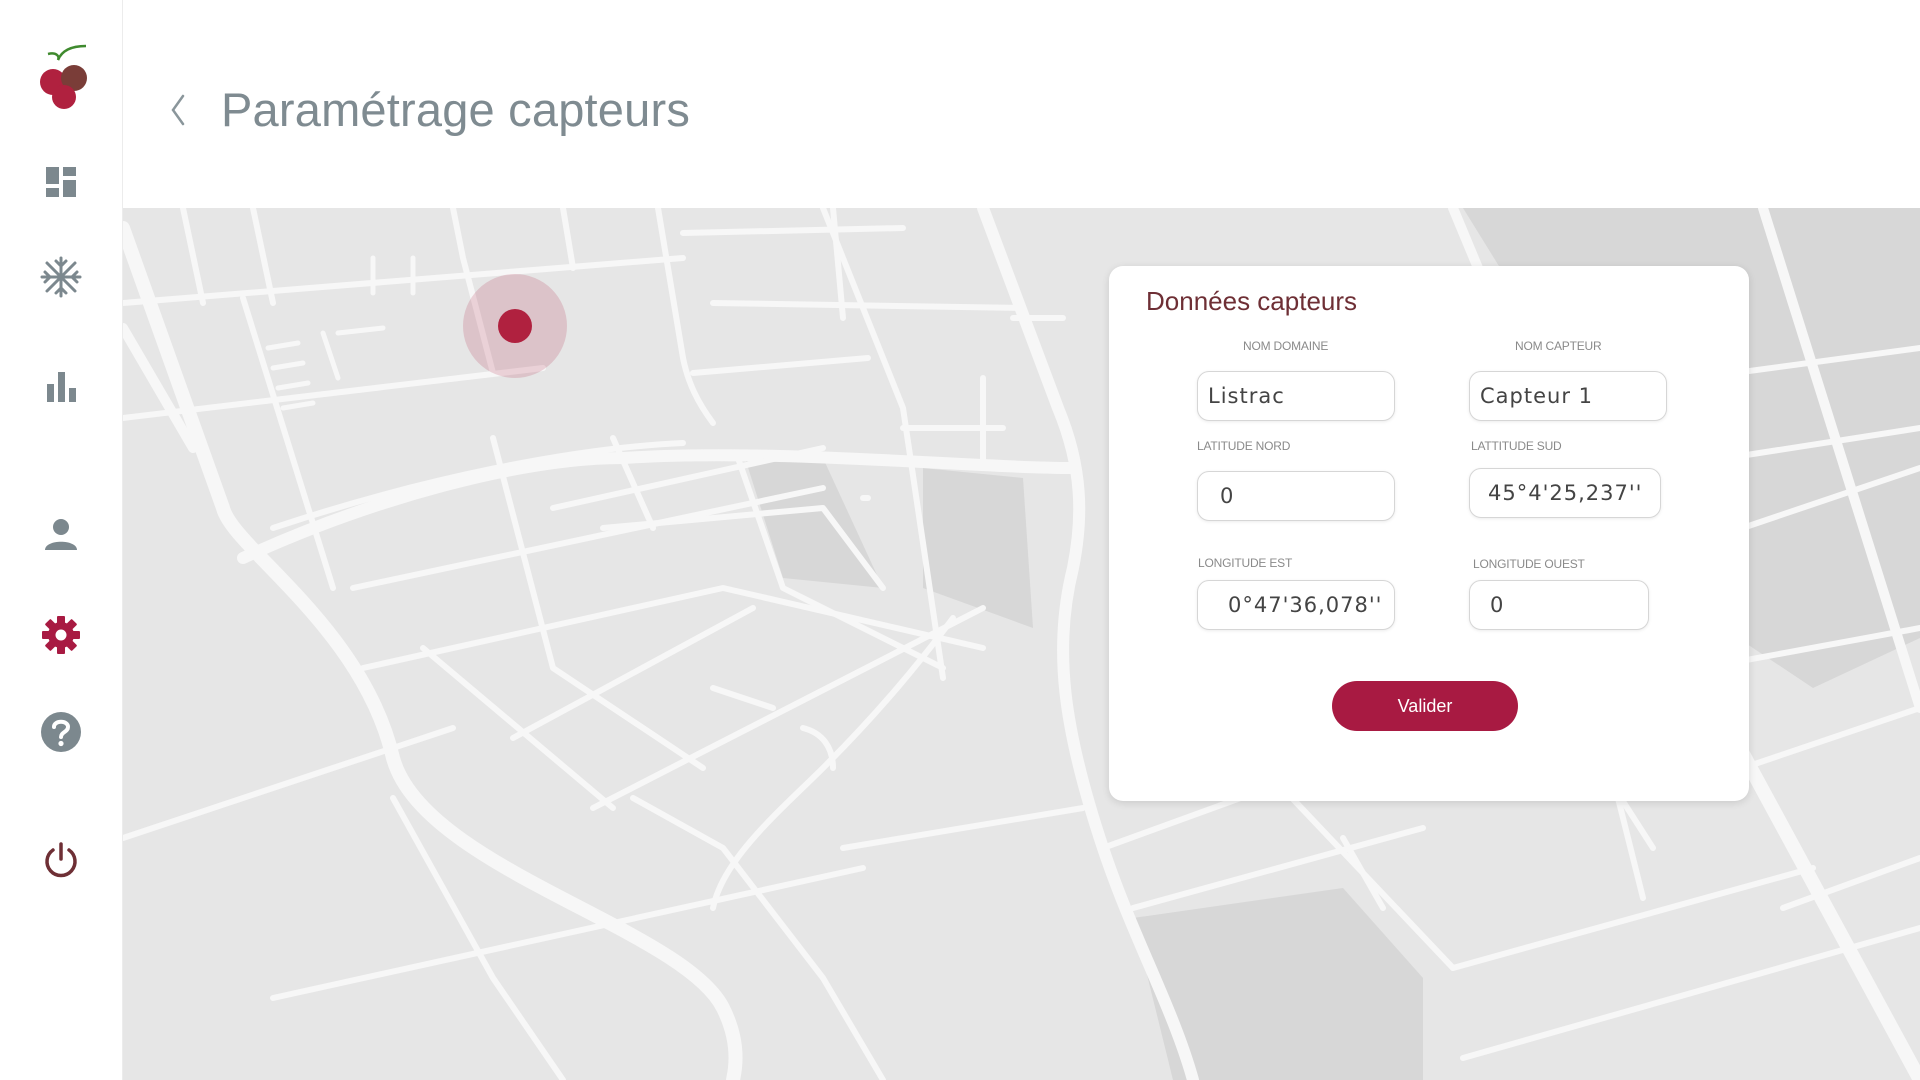 Image resolution: width=1920 pixels, height=1080 pixels. Describe the element at coordinates (1565, 493) in the screenshot. I see `lat-south-input` at that location.